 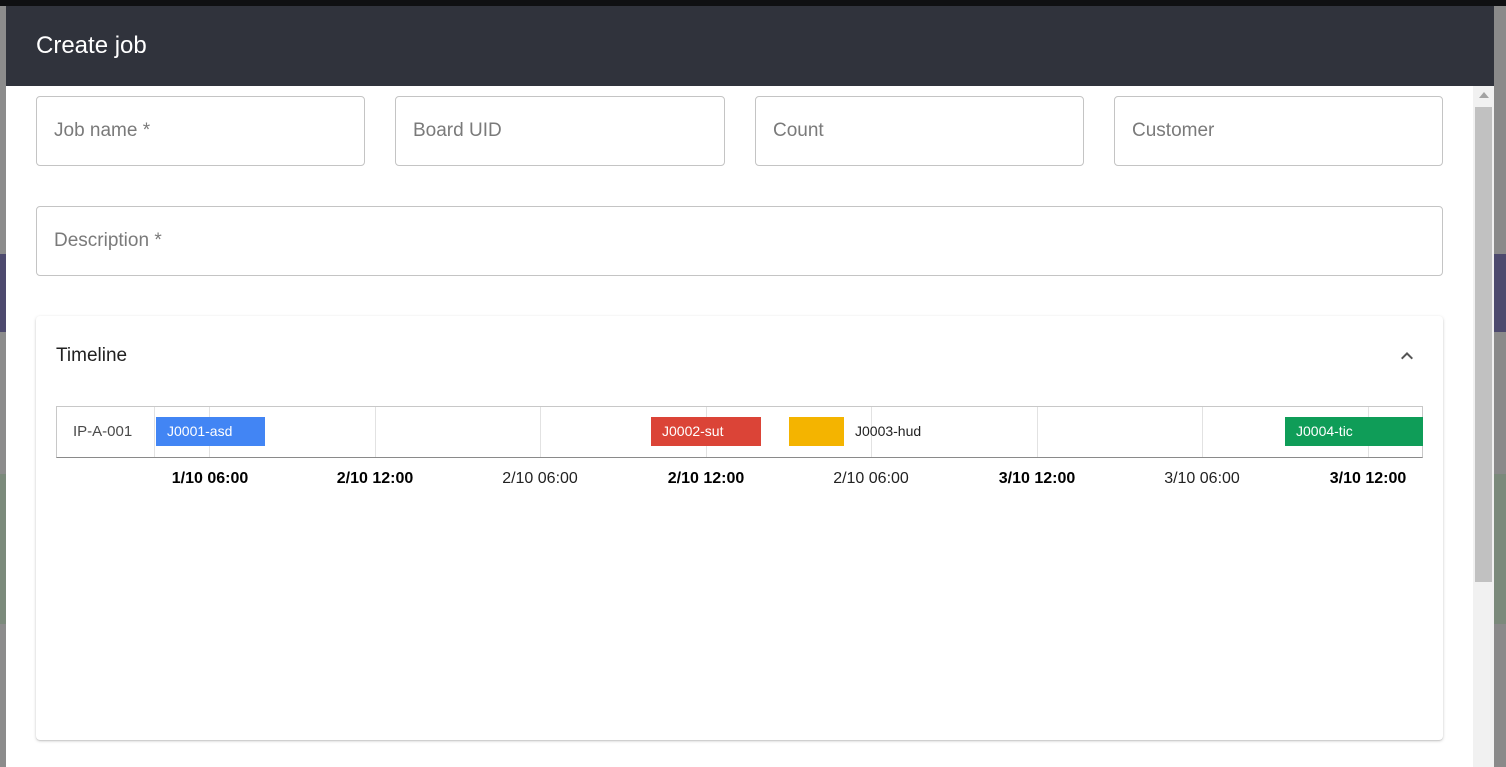 I want to click on board-uid-field, so click(x=560, y=131).